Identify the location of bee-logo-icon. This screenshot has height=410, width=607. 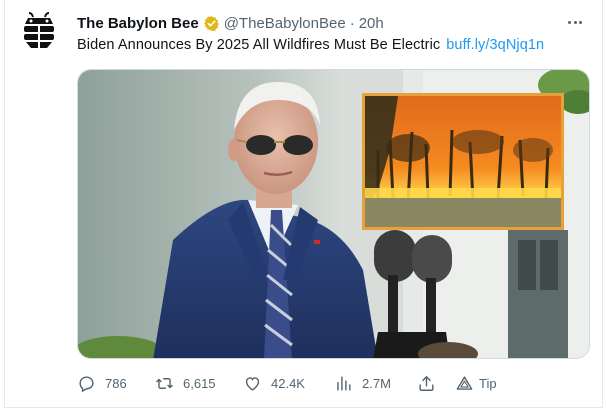
(39, 30).